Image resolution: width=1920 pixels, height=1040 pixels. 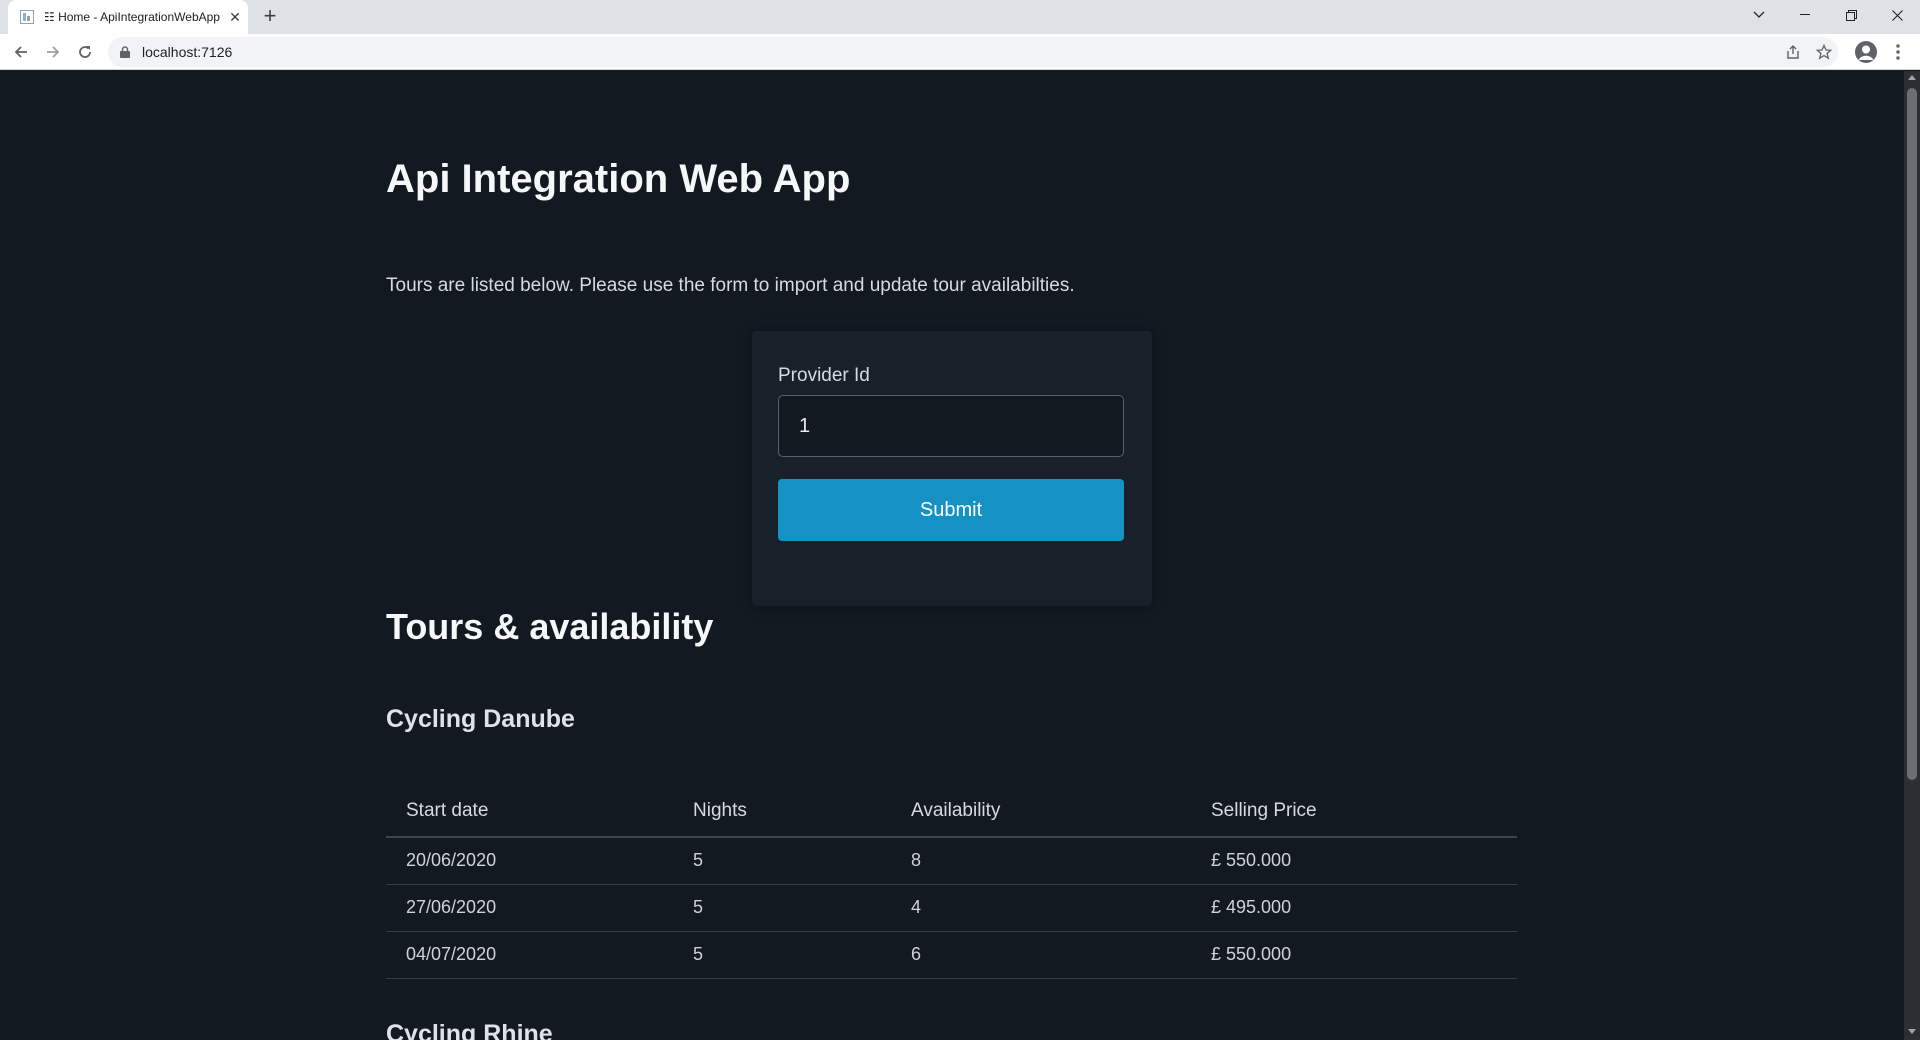 What do you see at coordinates (1912, 1031) in the screenshot?
I see `scroll-down-arrow-icon` at bounding box center [1912, 1031].